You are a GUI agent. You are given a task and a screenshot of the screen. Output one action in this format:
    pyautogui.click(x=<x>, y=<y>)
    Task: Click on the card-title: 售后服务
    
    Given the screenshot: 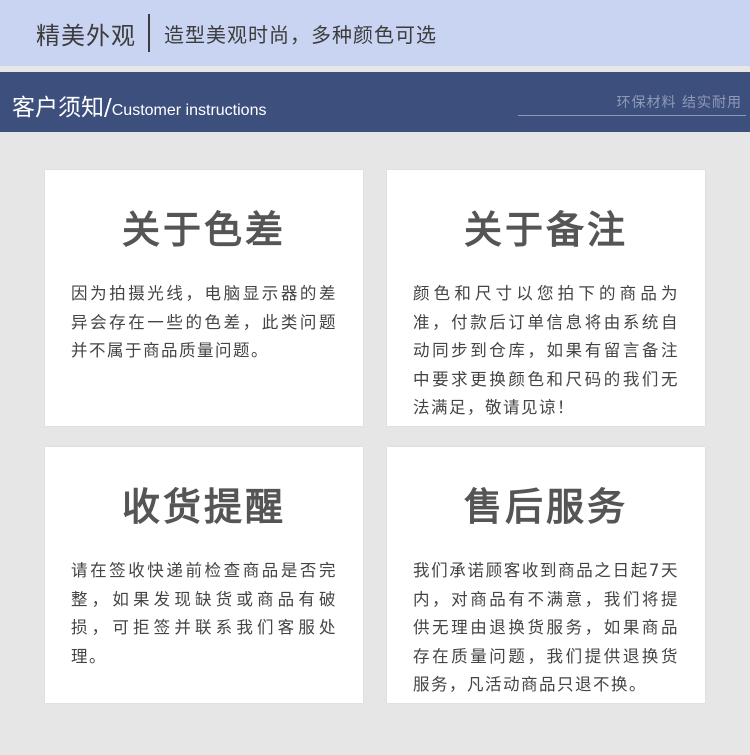 What is the action you would take?
    pyautogui.click(x=545, y=507)
    